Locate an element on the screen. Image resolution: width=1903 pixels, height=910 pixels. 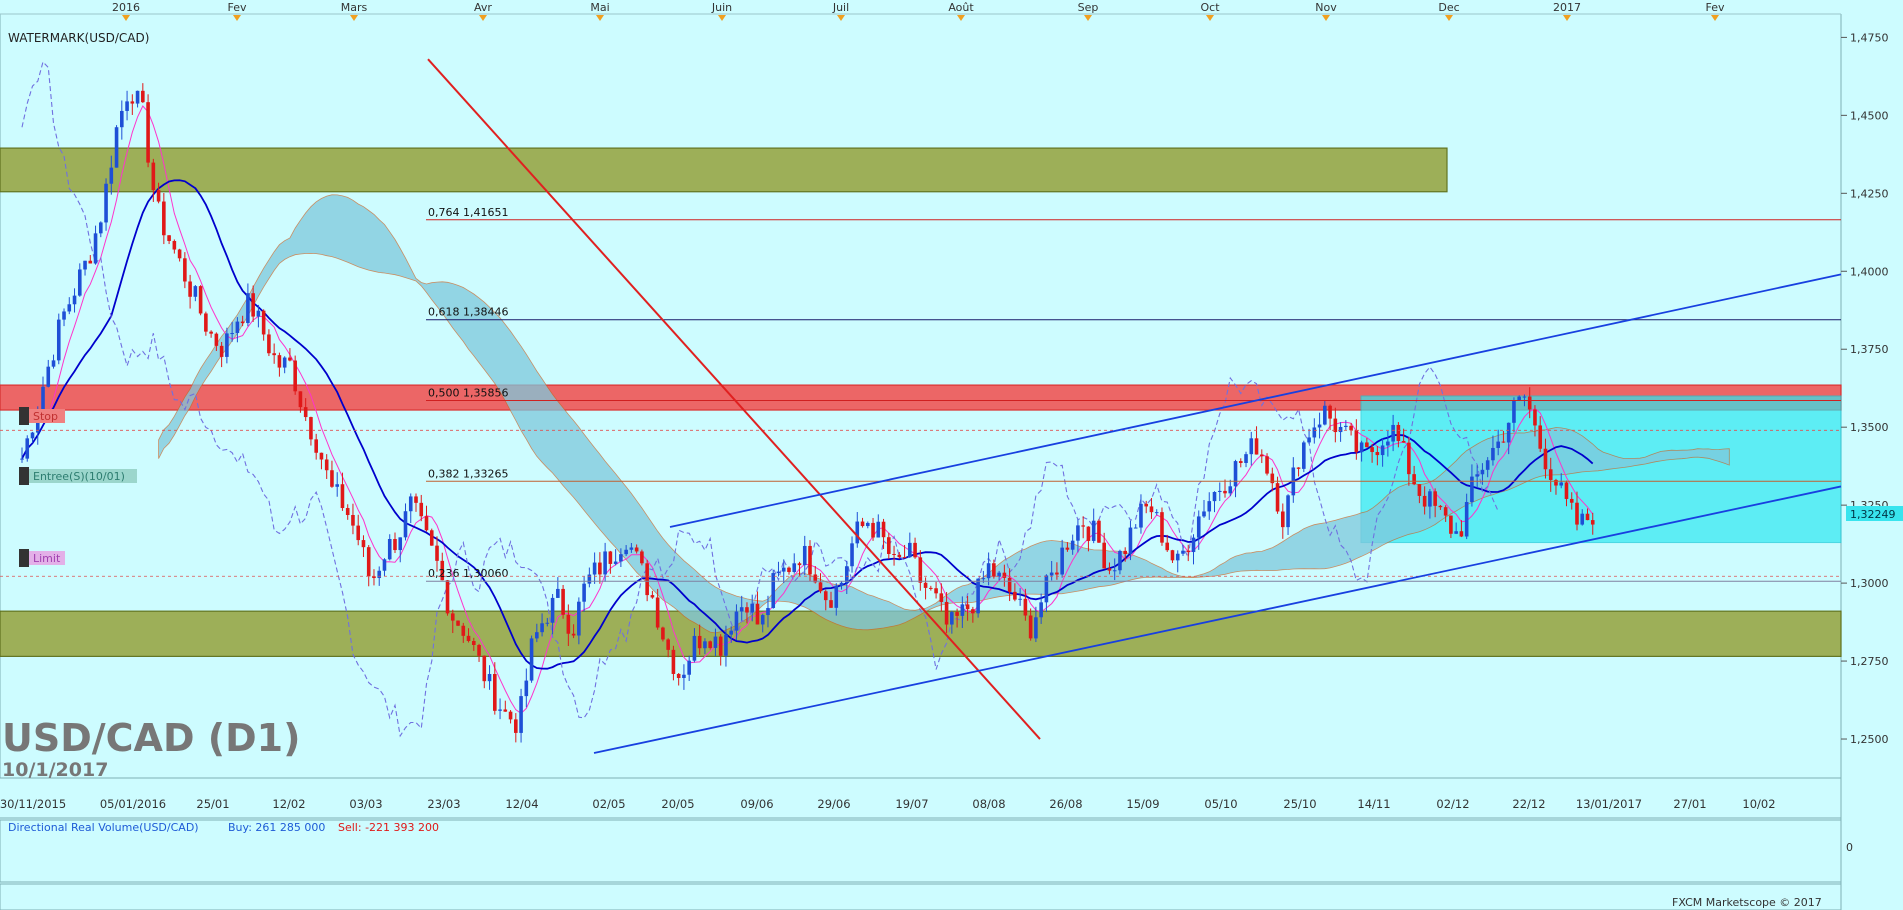
x-tick-label: 10/02 is located at coordinates (1758, 804).